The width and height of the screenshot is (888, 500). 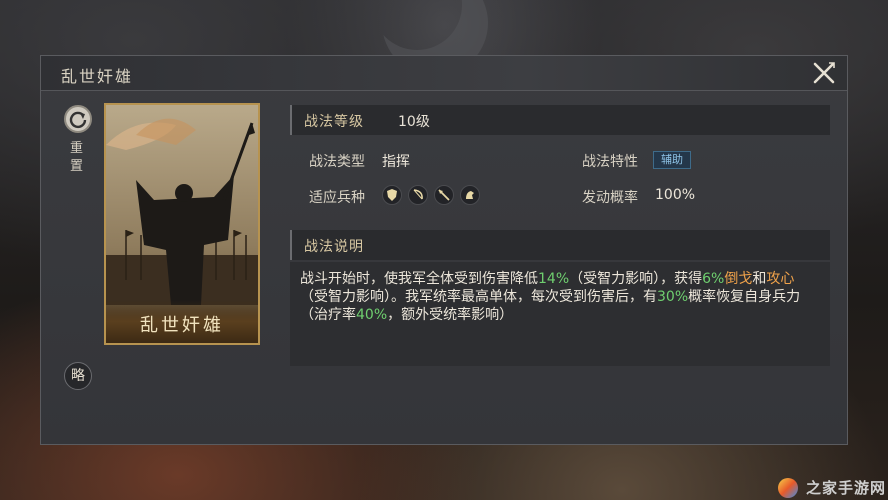 I want to click on trigger-chance-value: 100%, so click(x=675, y=195).